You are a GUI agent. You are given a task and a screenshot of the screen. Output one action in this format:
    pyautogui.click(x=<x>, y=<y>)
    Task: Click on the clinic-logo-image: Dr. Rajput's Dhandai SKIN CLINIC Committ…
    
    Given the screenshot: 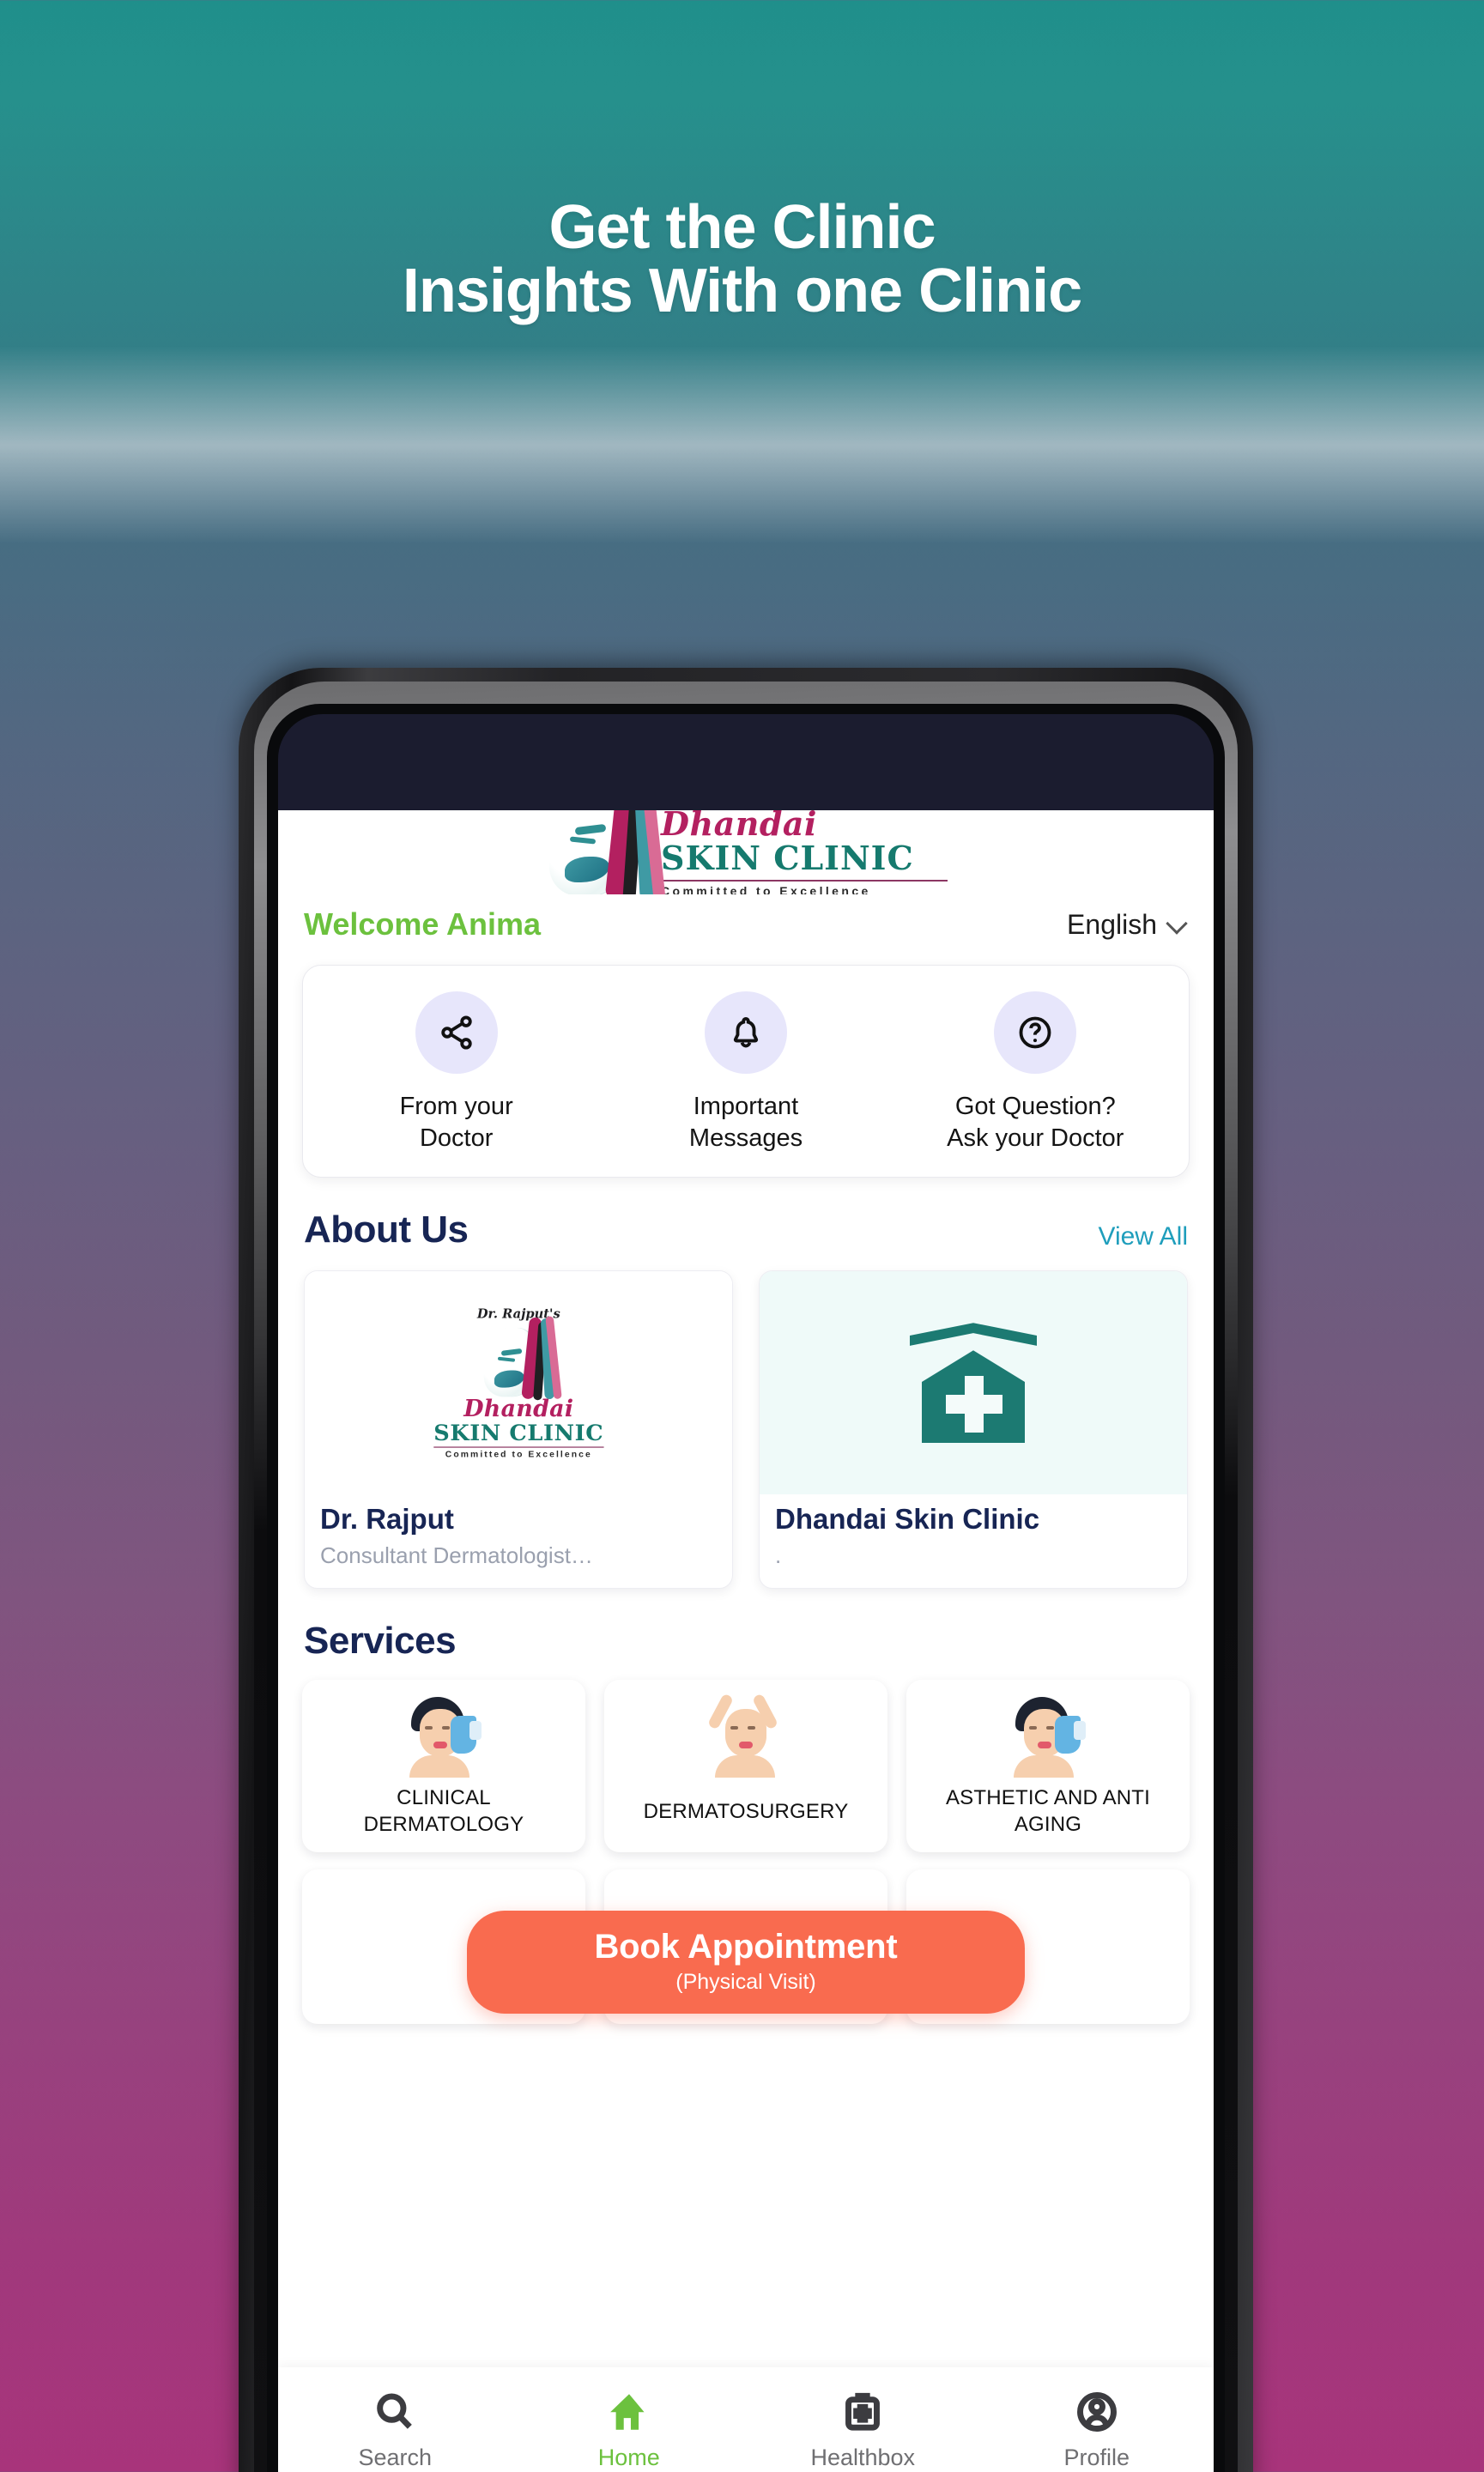 What is the action you would take?
    pyautogui.click(x=518, y=1383)
    